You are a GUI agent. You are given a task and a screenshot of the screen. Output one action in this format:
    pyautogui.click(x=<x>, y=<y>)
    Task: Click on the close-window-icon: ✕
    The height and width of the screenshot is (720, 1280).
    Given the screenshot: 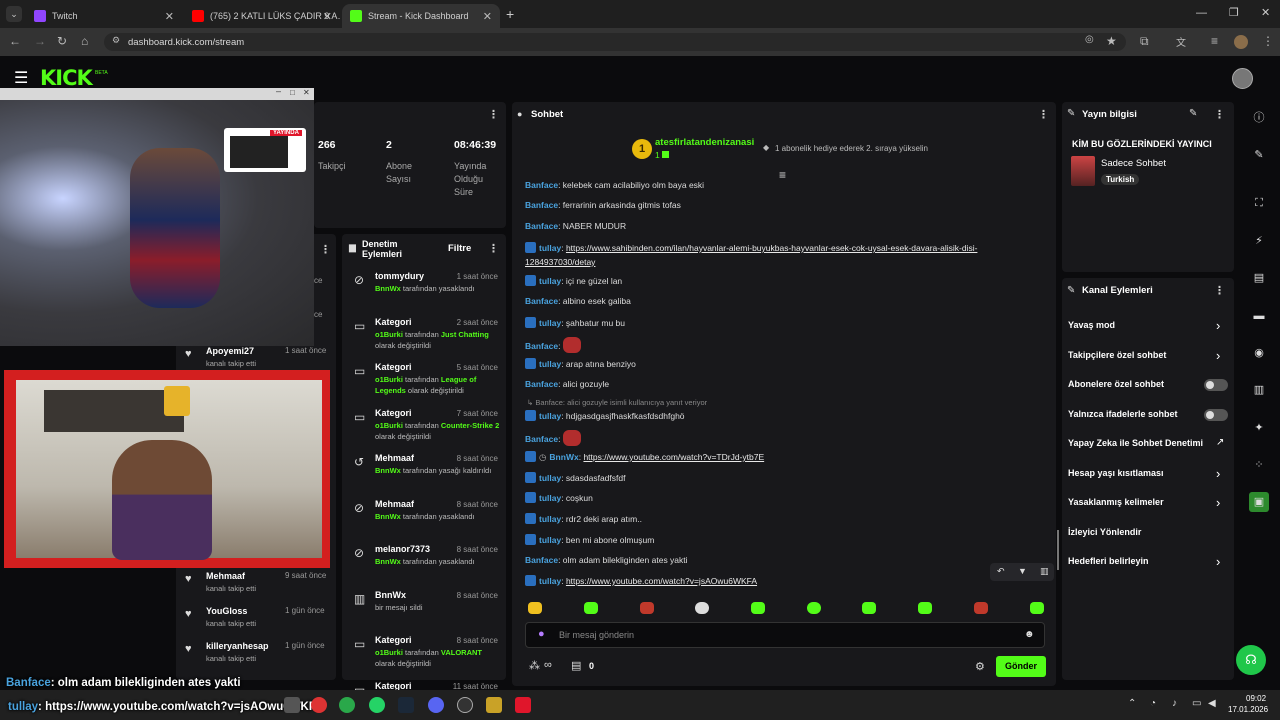 What is the action you would take?
    pyautogui.click(x=1265, y=12)
    